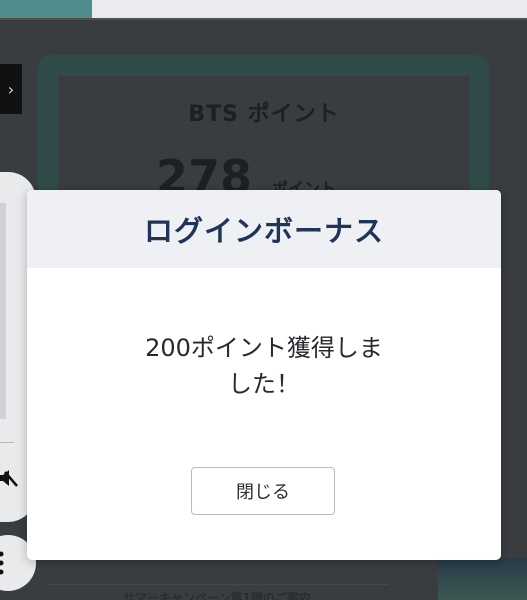 This screenshot has height=600, width=527. I want to click on close-button: 閉じる, so click(263, 491).